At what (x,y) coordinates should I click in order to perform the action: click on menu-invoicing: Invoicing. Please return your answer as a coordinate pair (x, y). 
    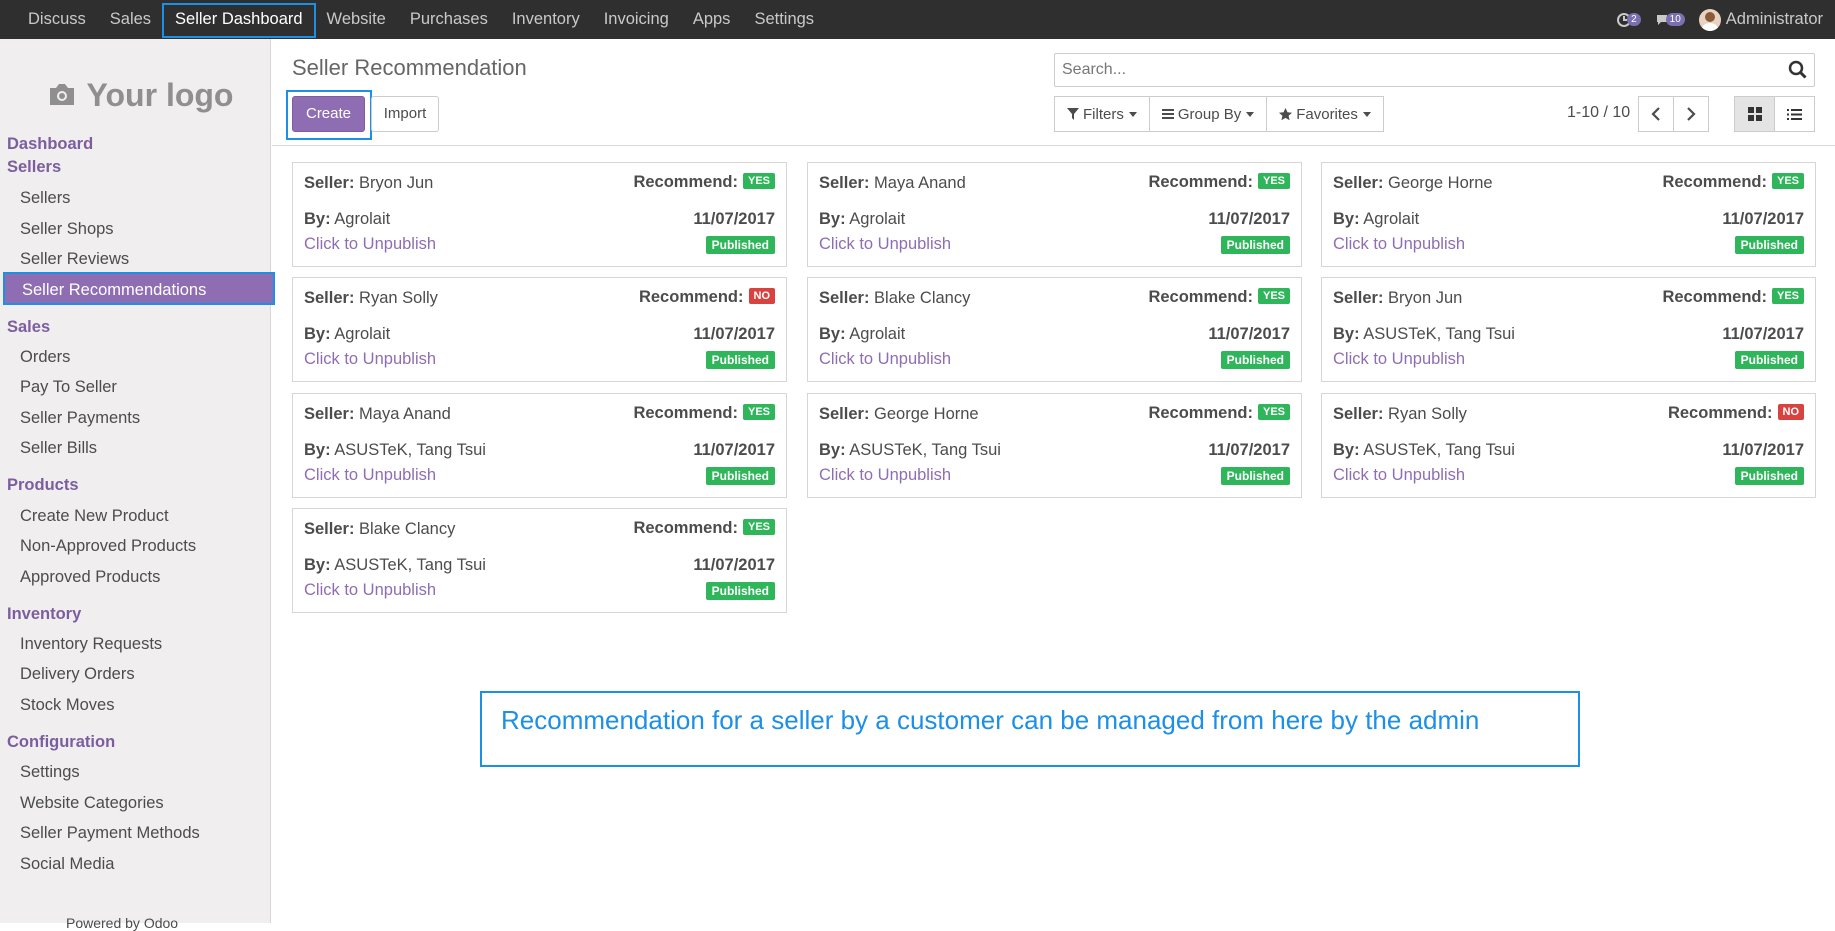
    Looking at the image, I should click on (636, 19).